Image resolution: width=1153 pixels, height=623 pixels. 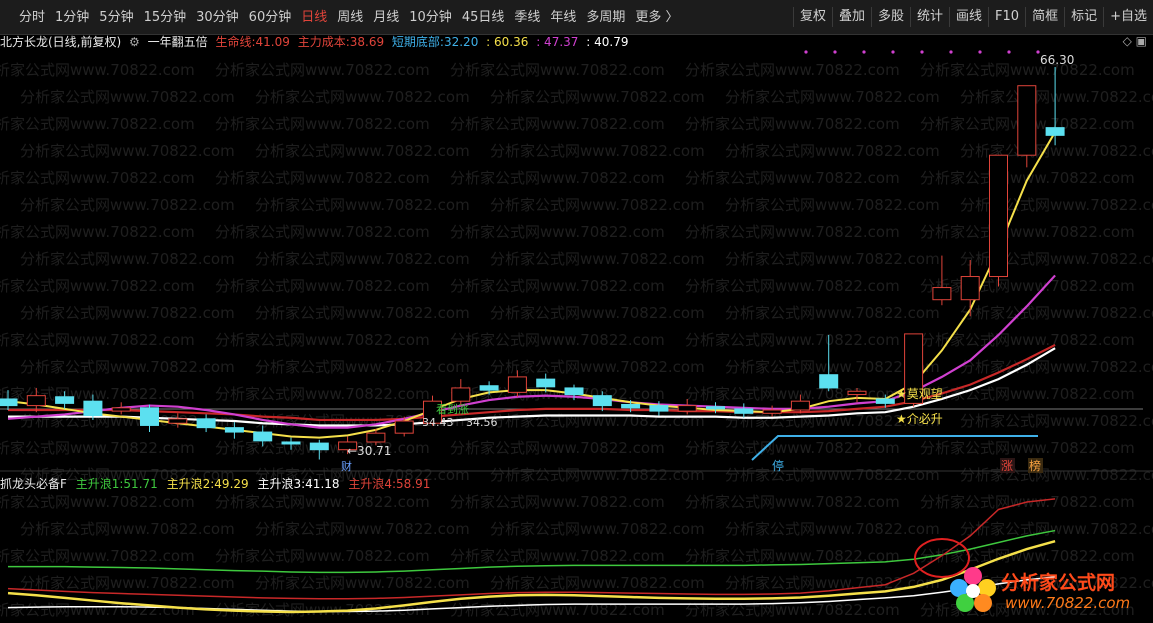 What do you see at coordinates (919, 394) in the screenshot?
I see `watch-label: ★莫观望` at bounding box center [919, 394].